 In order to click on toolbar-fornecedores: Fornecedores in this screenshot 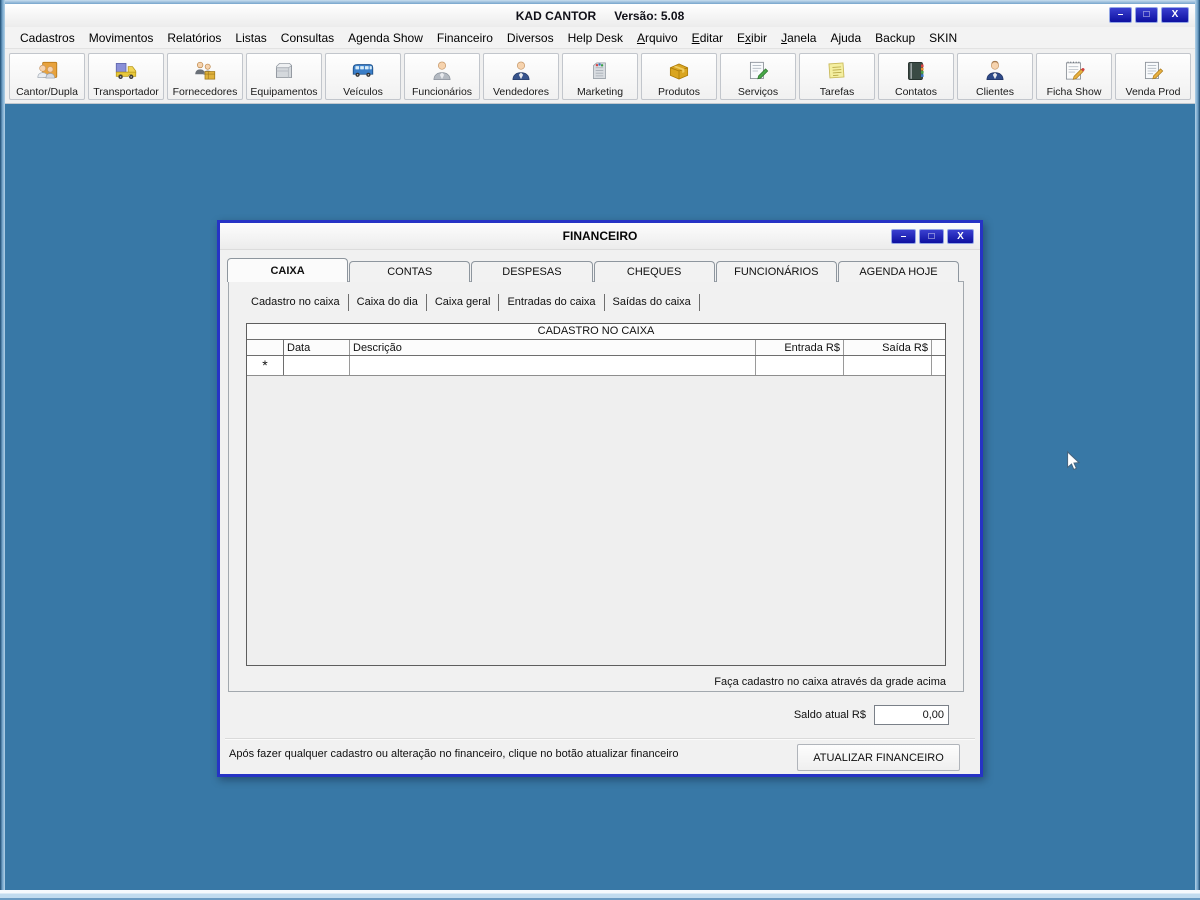, I will do `click(205, 76)`.